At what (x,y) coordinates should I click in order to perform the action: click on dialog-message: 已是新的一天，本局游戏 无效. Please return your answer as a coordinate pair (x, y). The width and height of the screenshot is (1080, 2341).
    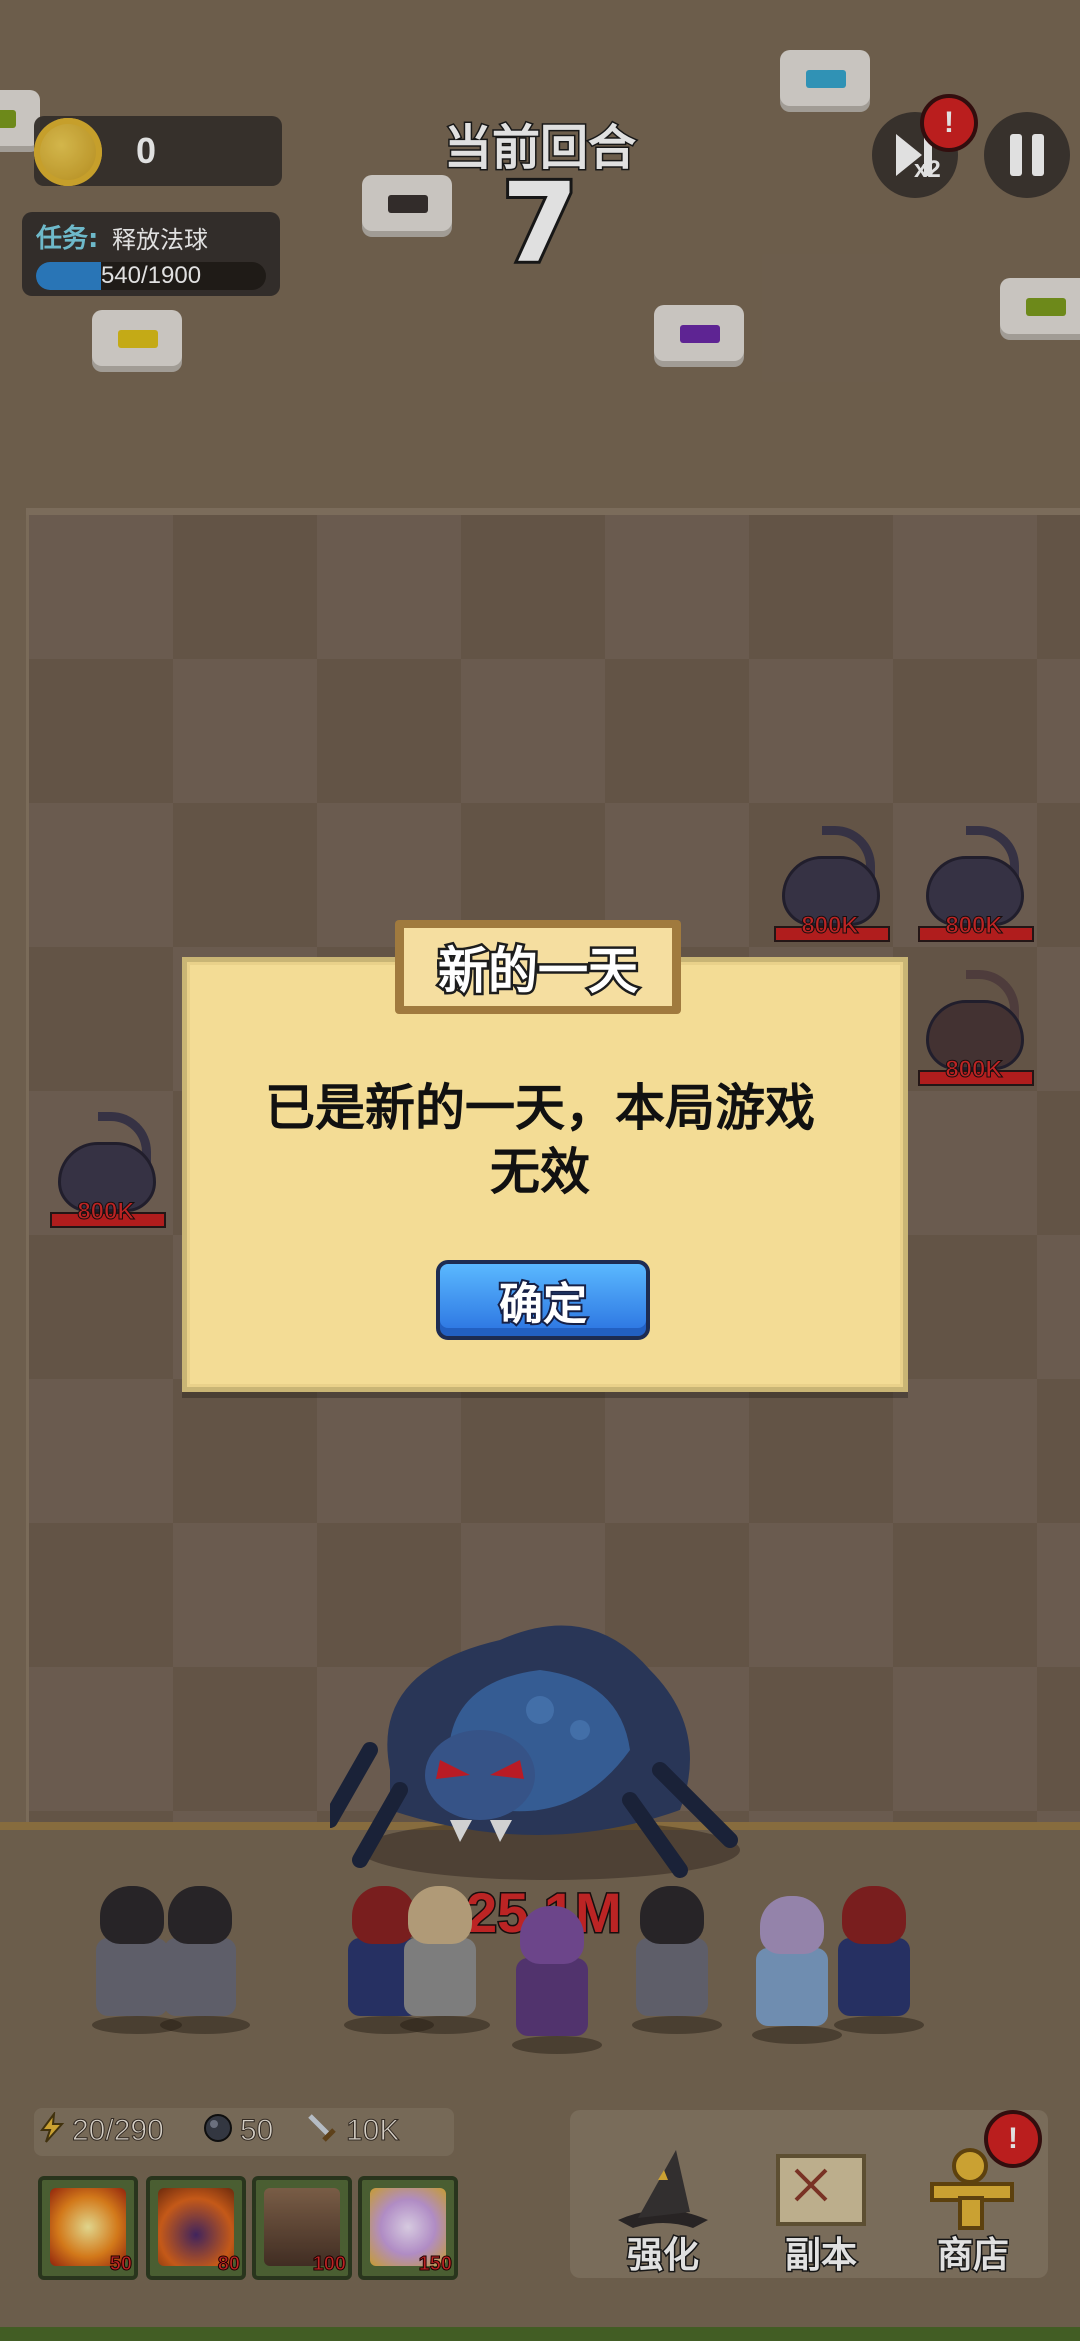
    Looking at the image, I should click on (540, 1140).